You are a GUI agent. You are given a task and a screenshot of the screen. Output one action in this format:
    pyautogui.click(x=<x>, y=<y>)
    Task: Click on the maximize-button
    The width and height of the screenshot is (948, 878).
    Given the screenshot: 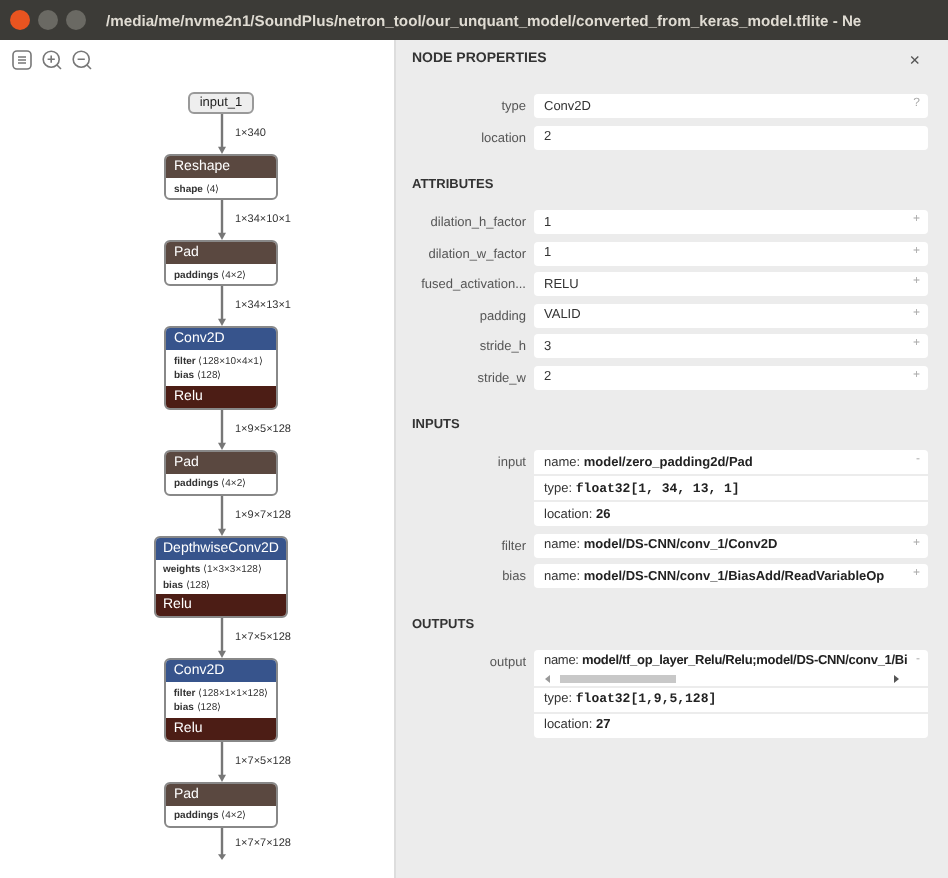 What is the action you would take?
    pyautogui.click(x=76, y=20)
    